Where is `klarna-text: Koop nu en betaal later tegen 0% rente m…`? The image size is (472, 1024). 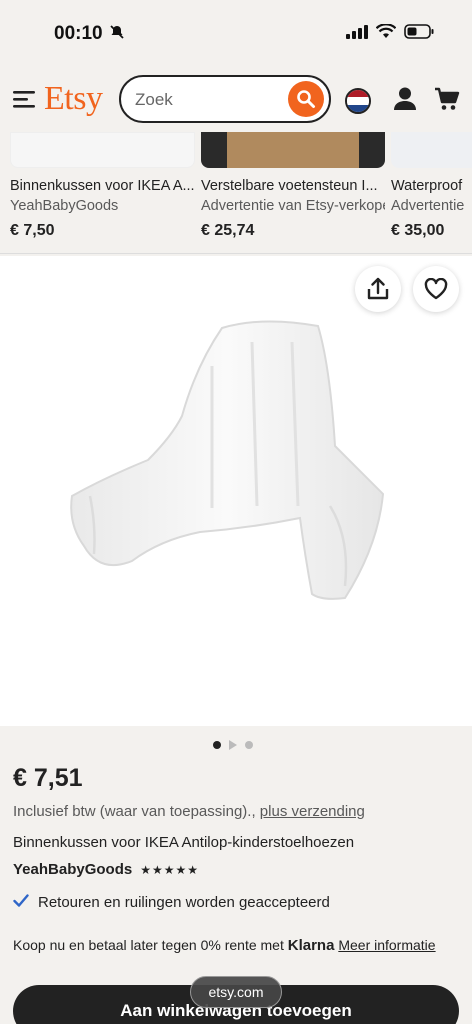 klarna-text: Koop nu en betaal later tegen 0% rente m… is located at coordinates (148, 945).